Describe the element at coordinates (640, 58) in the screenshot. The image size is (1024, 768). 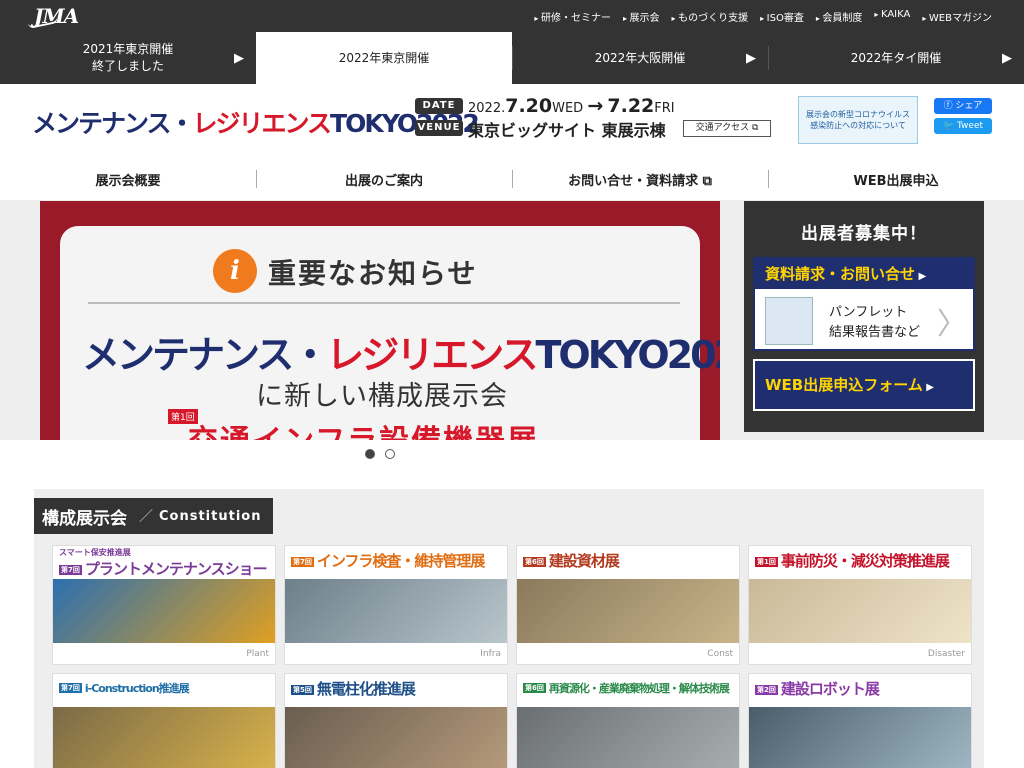
I see `tab-2022-osaka: 2022年大阪開催 ▶` at that location.